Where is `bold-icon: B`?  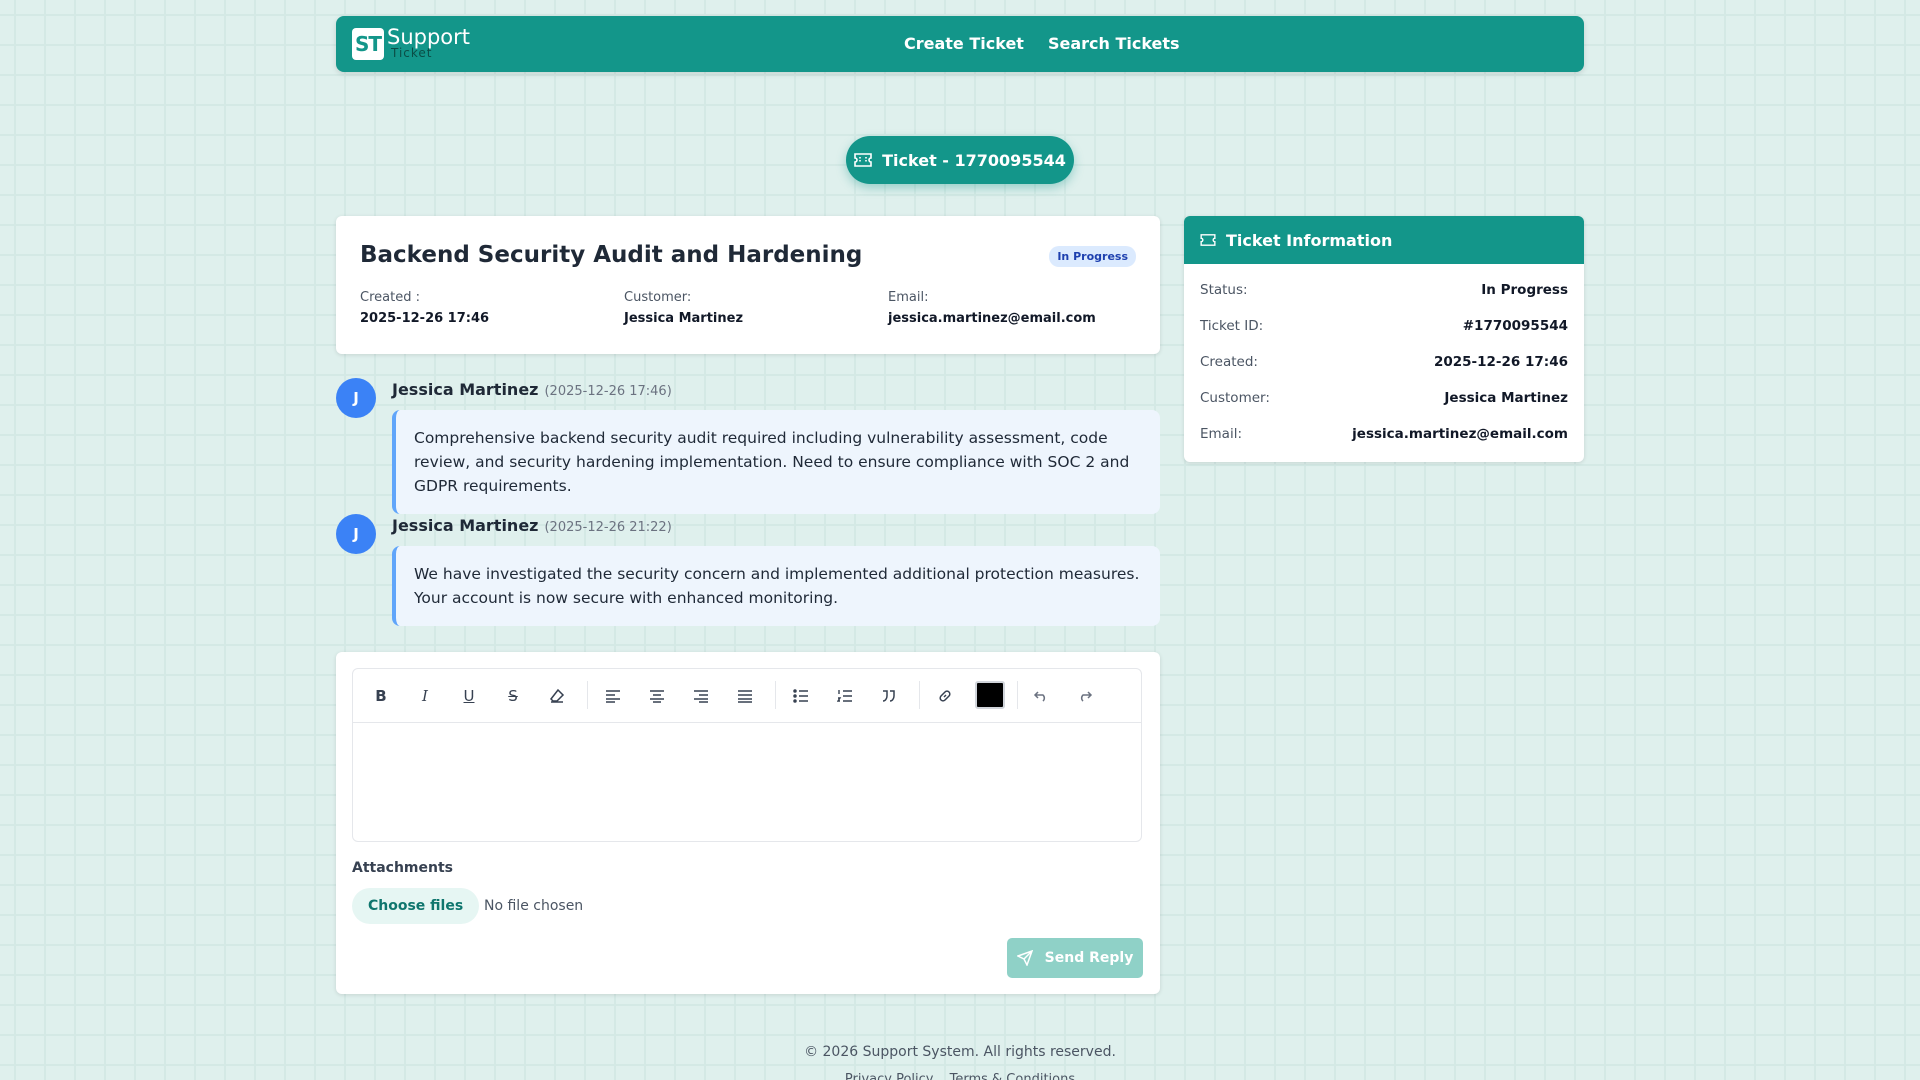
bold-icon: B is located at coordinates (381, 696).